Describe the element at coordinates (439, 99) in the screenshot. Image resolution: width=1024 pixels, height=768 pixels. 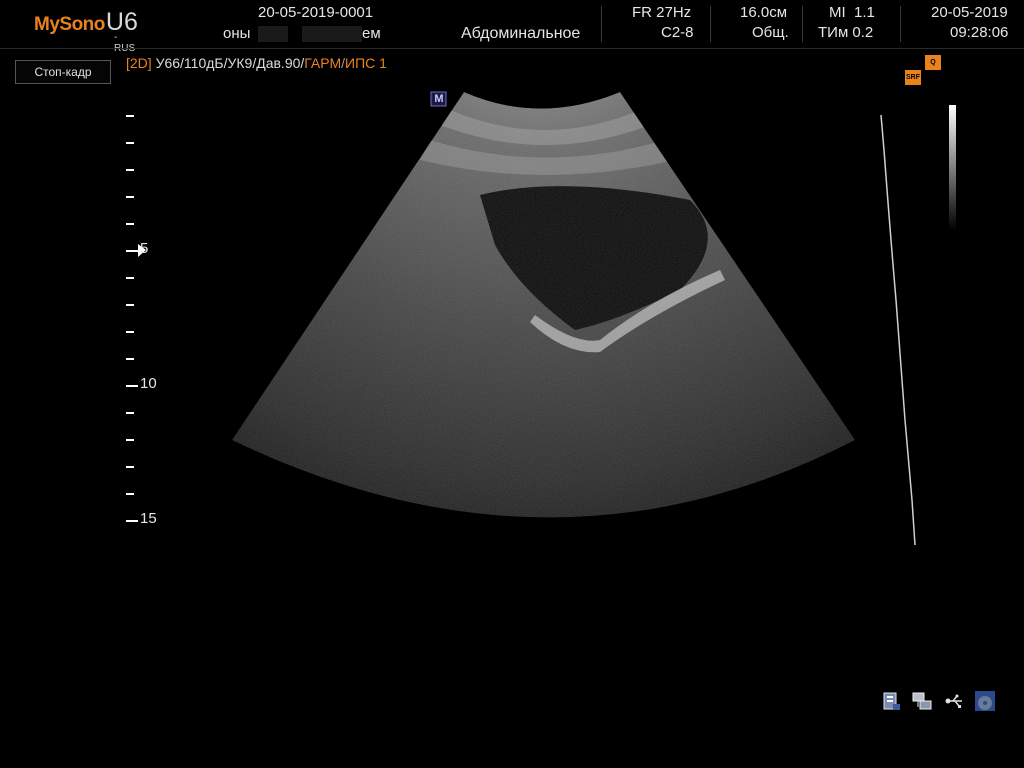
I see `probe-marker-label: M` at that location.